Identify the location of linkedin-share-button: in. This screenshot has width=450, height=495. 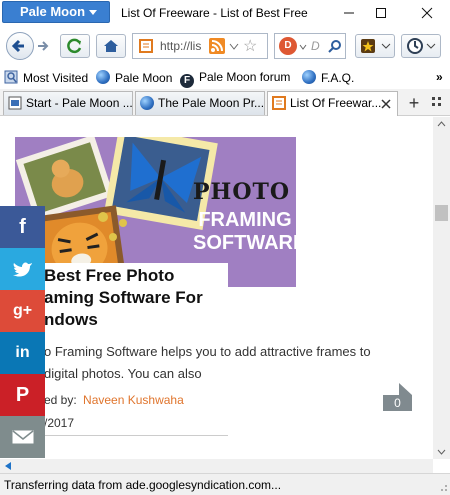
(22, 353).